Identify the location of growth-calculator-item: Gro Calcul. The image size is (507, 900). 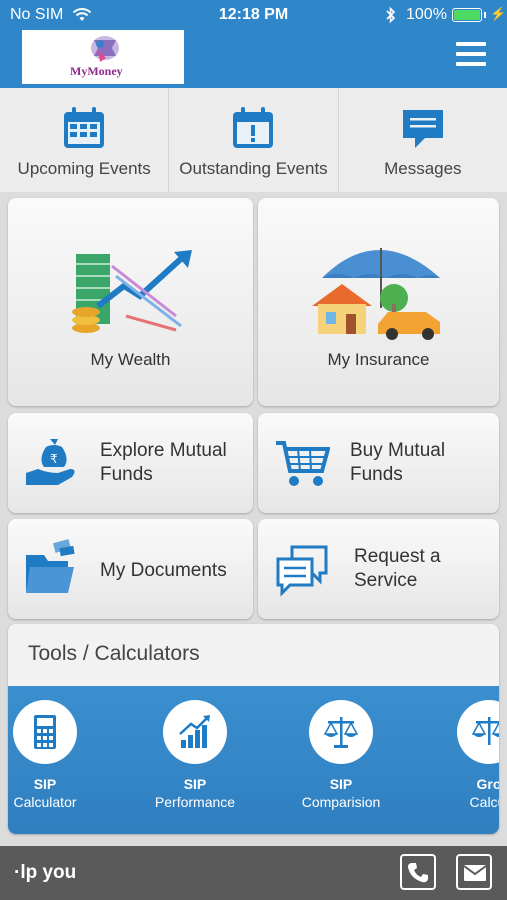
(466, 755).